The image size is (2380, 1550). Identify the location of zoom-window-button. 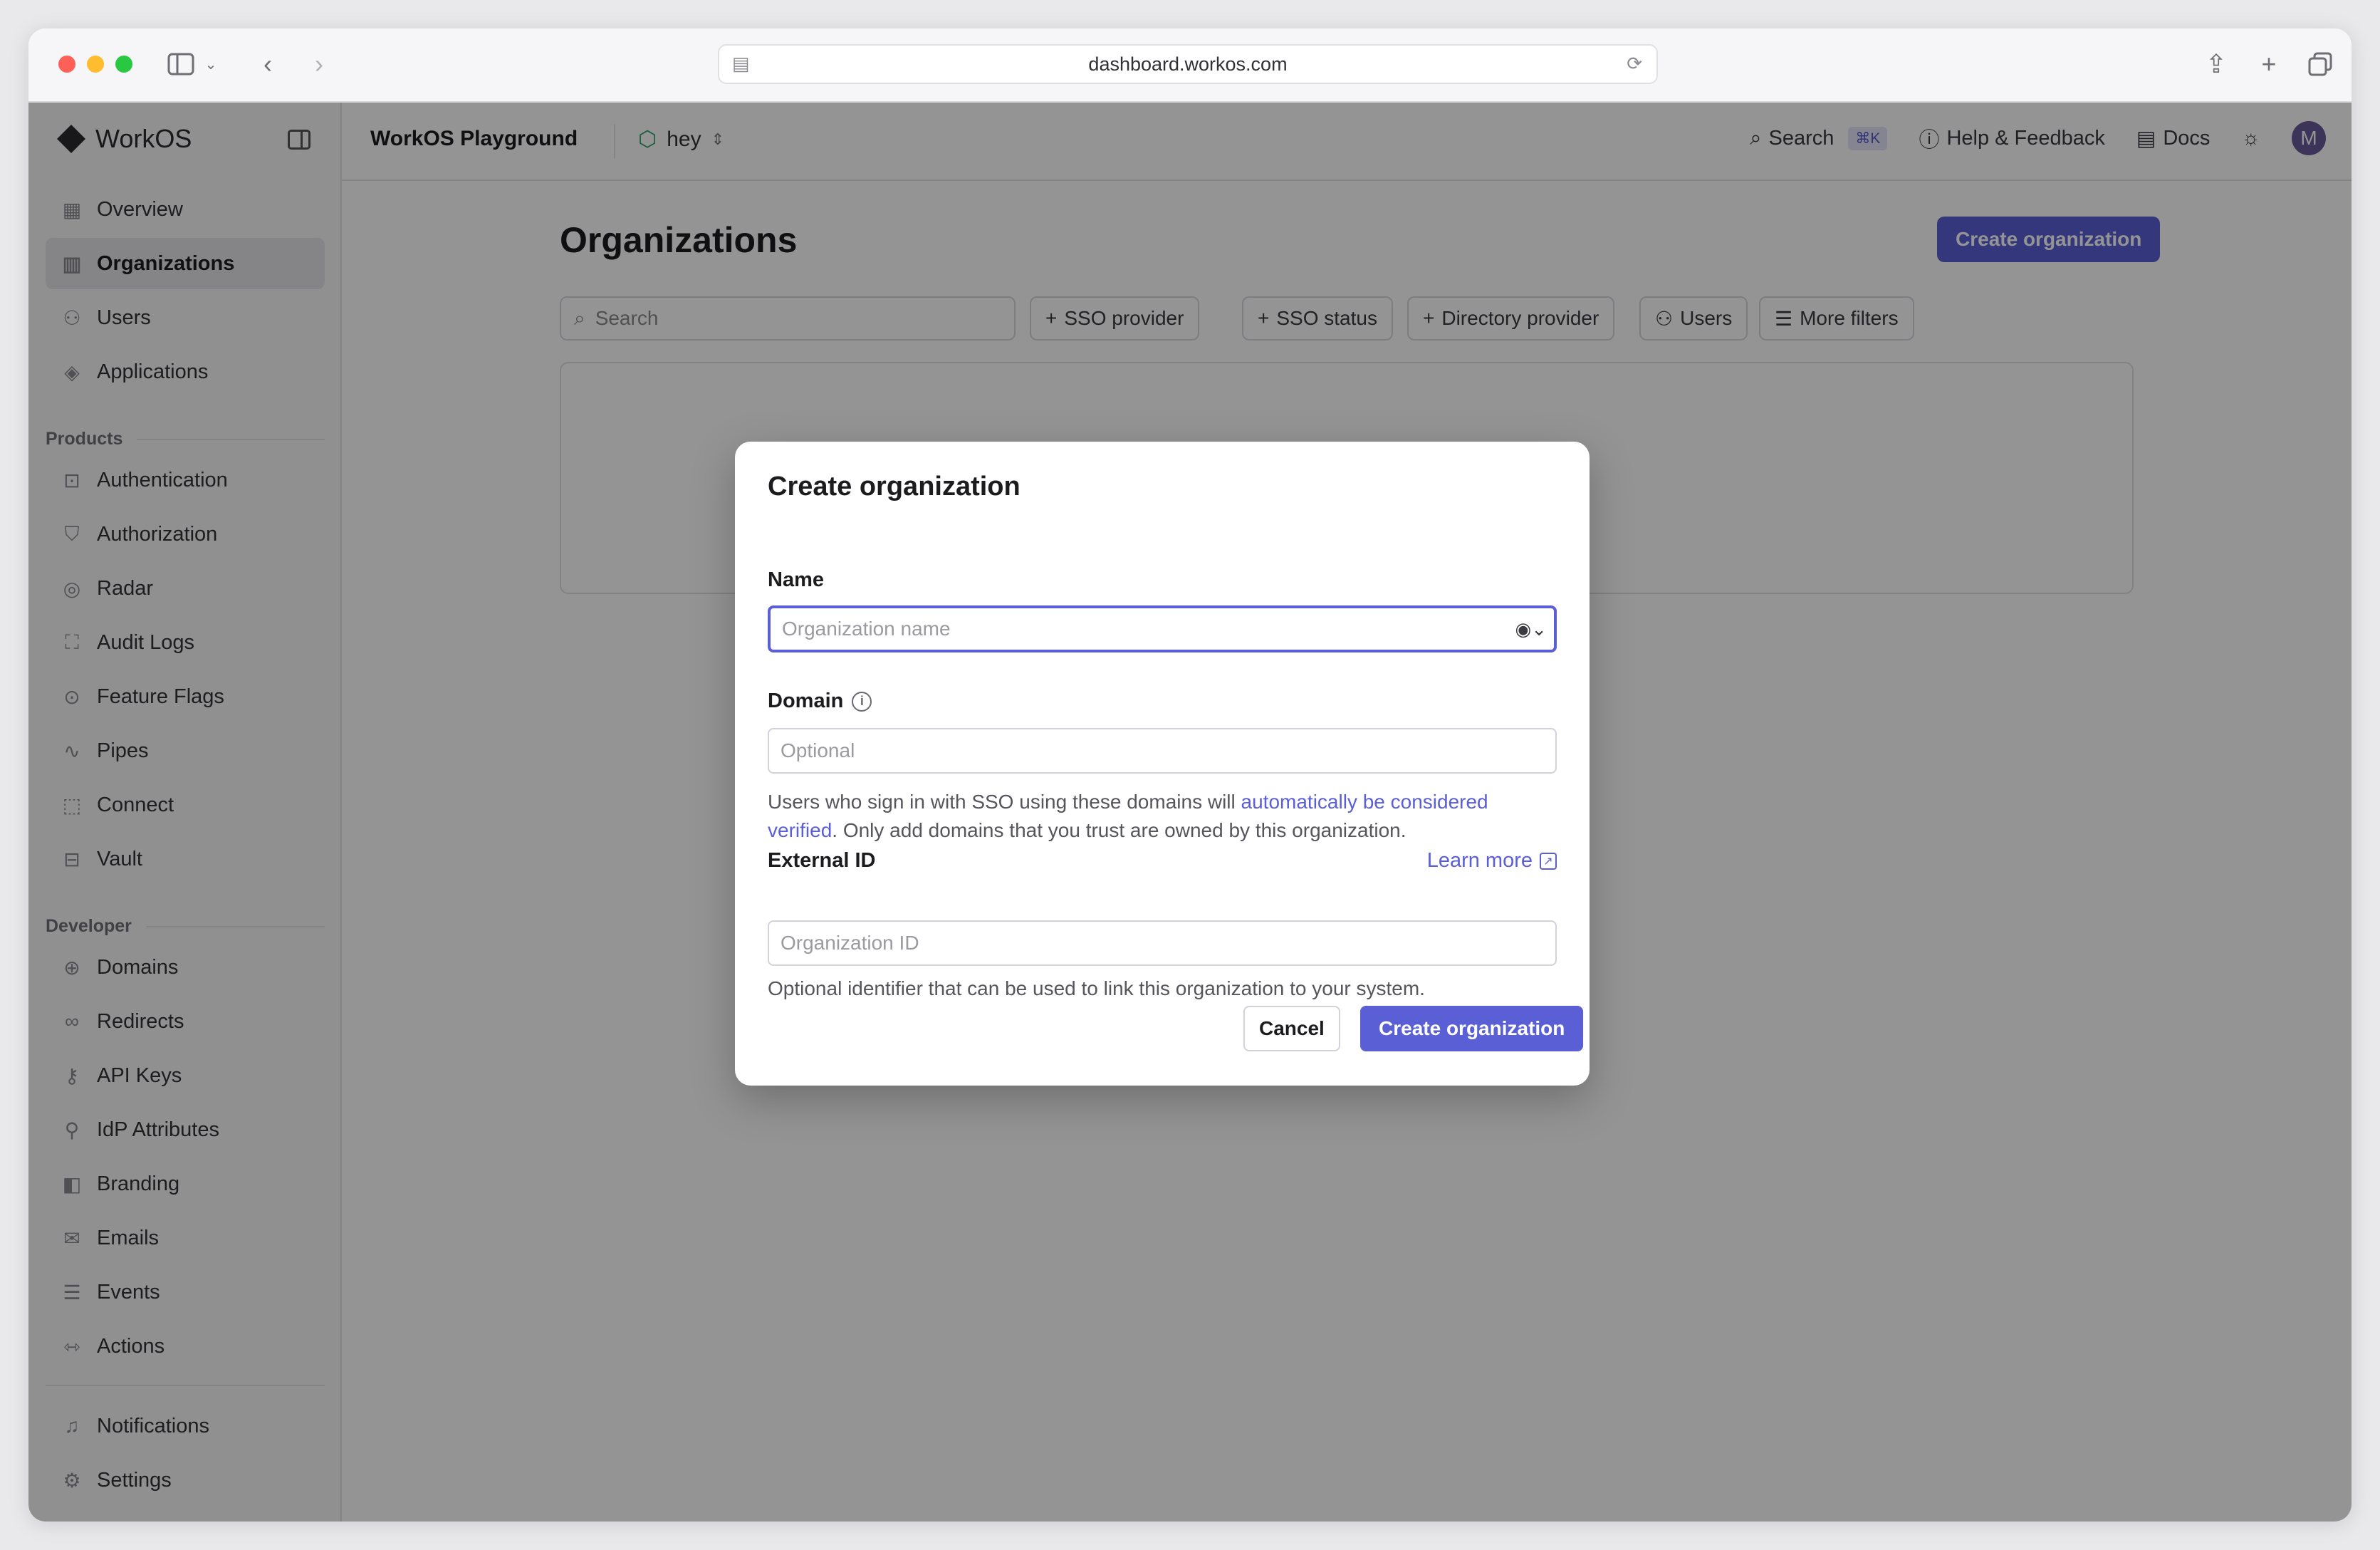
(123, 64).